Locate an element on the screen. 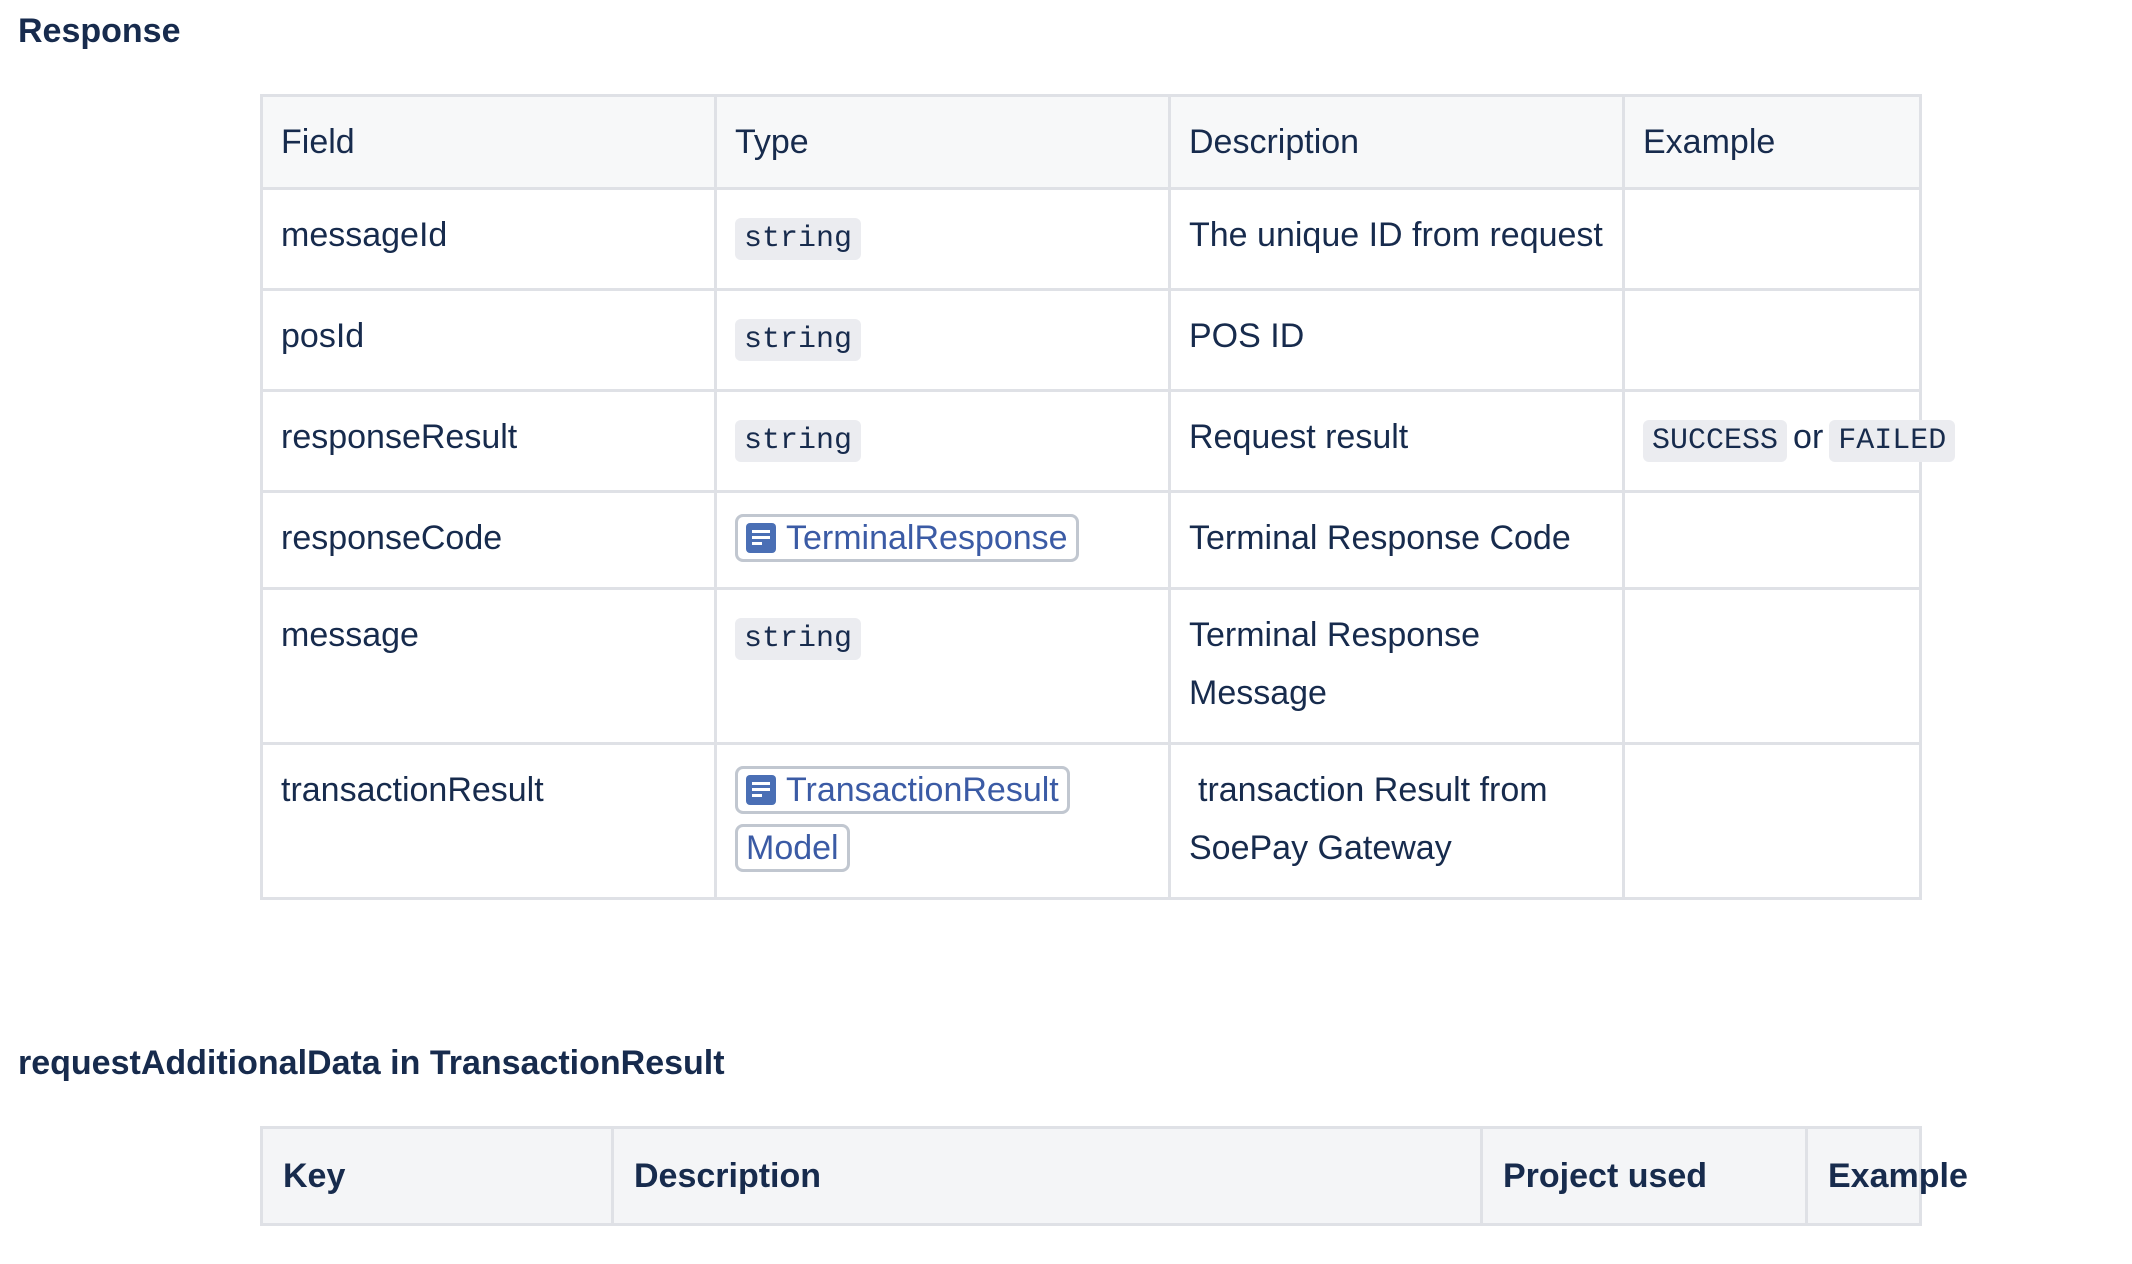 Image resolution: width=2132 pixels, height=1264 pixels. field-cell: responseCode is located at coordinates (488, 540).